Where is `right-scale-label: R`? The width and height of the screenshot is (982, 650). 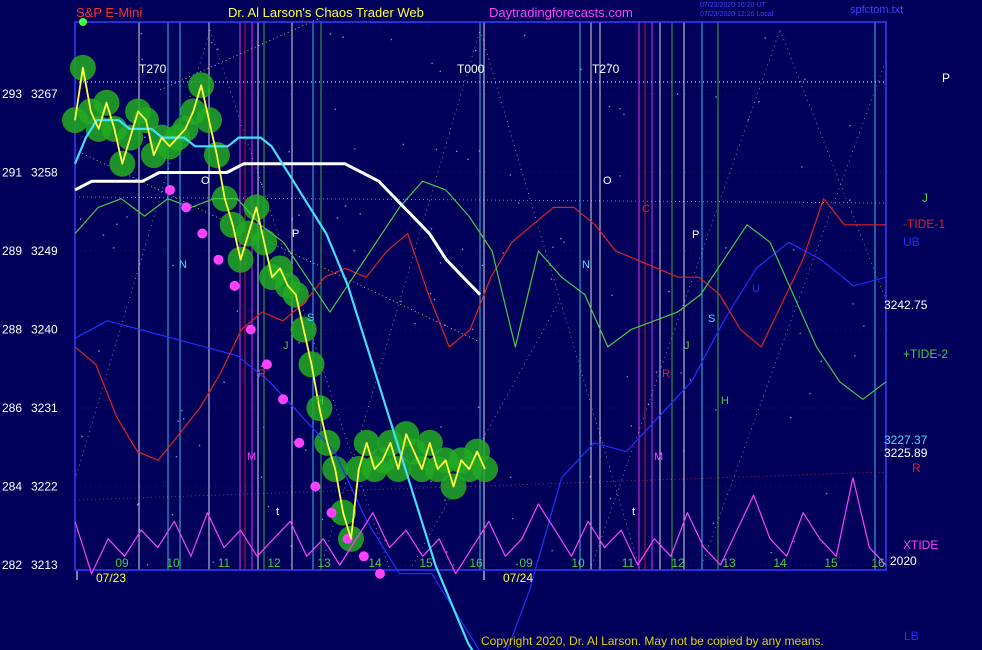 right-scale-label: R is located at coordinates (916, 468).